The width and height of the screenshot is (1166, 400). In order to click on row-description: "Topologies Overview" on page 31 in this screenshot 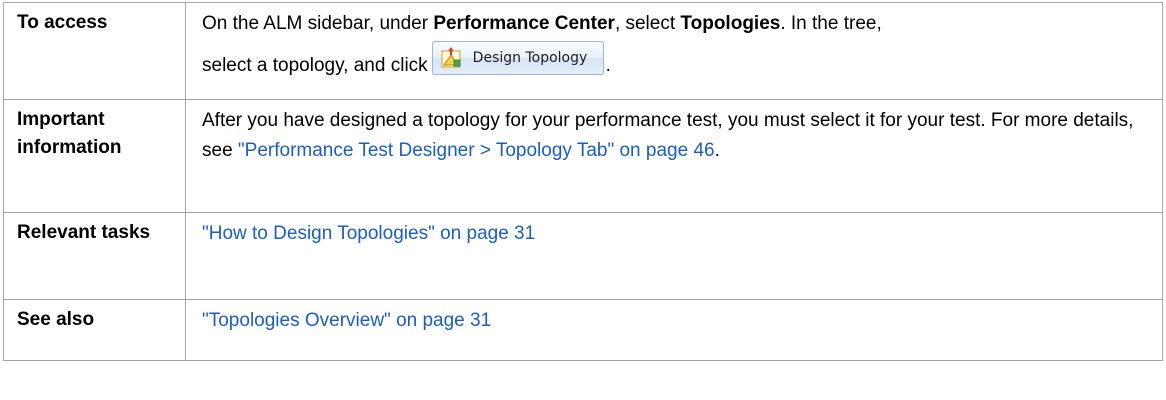, I will do `click(674, 330)`.